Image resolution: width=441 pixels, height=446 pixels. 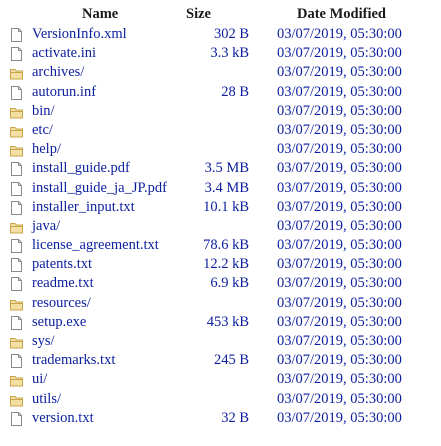 What do you see at coordinates (43, 111) in the screenshot?
I see `file-name-link: bin/` at bounding box center [43, 111].